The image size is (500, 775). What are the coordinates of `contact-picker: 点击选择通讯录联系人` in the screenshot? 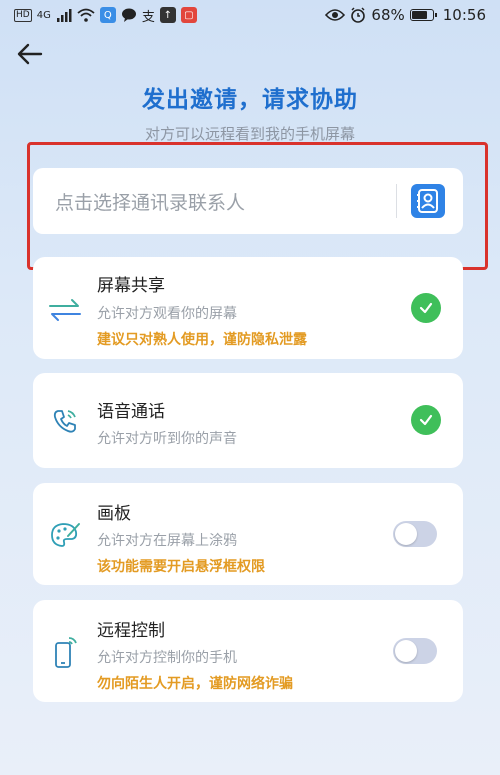 It's located at (248, 201).